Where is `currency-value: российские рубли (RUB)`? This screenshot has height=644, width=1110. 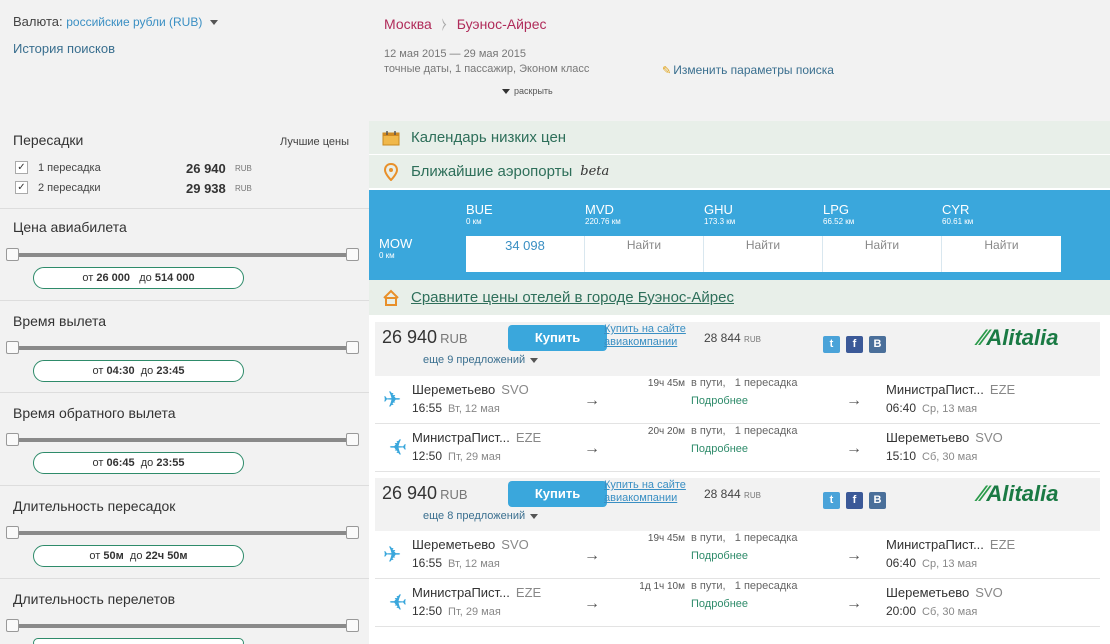 currency-value: российские рубли (RUB) is located at coordinates (134, 22).